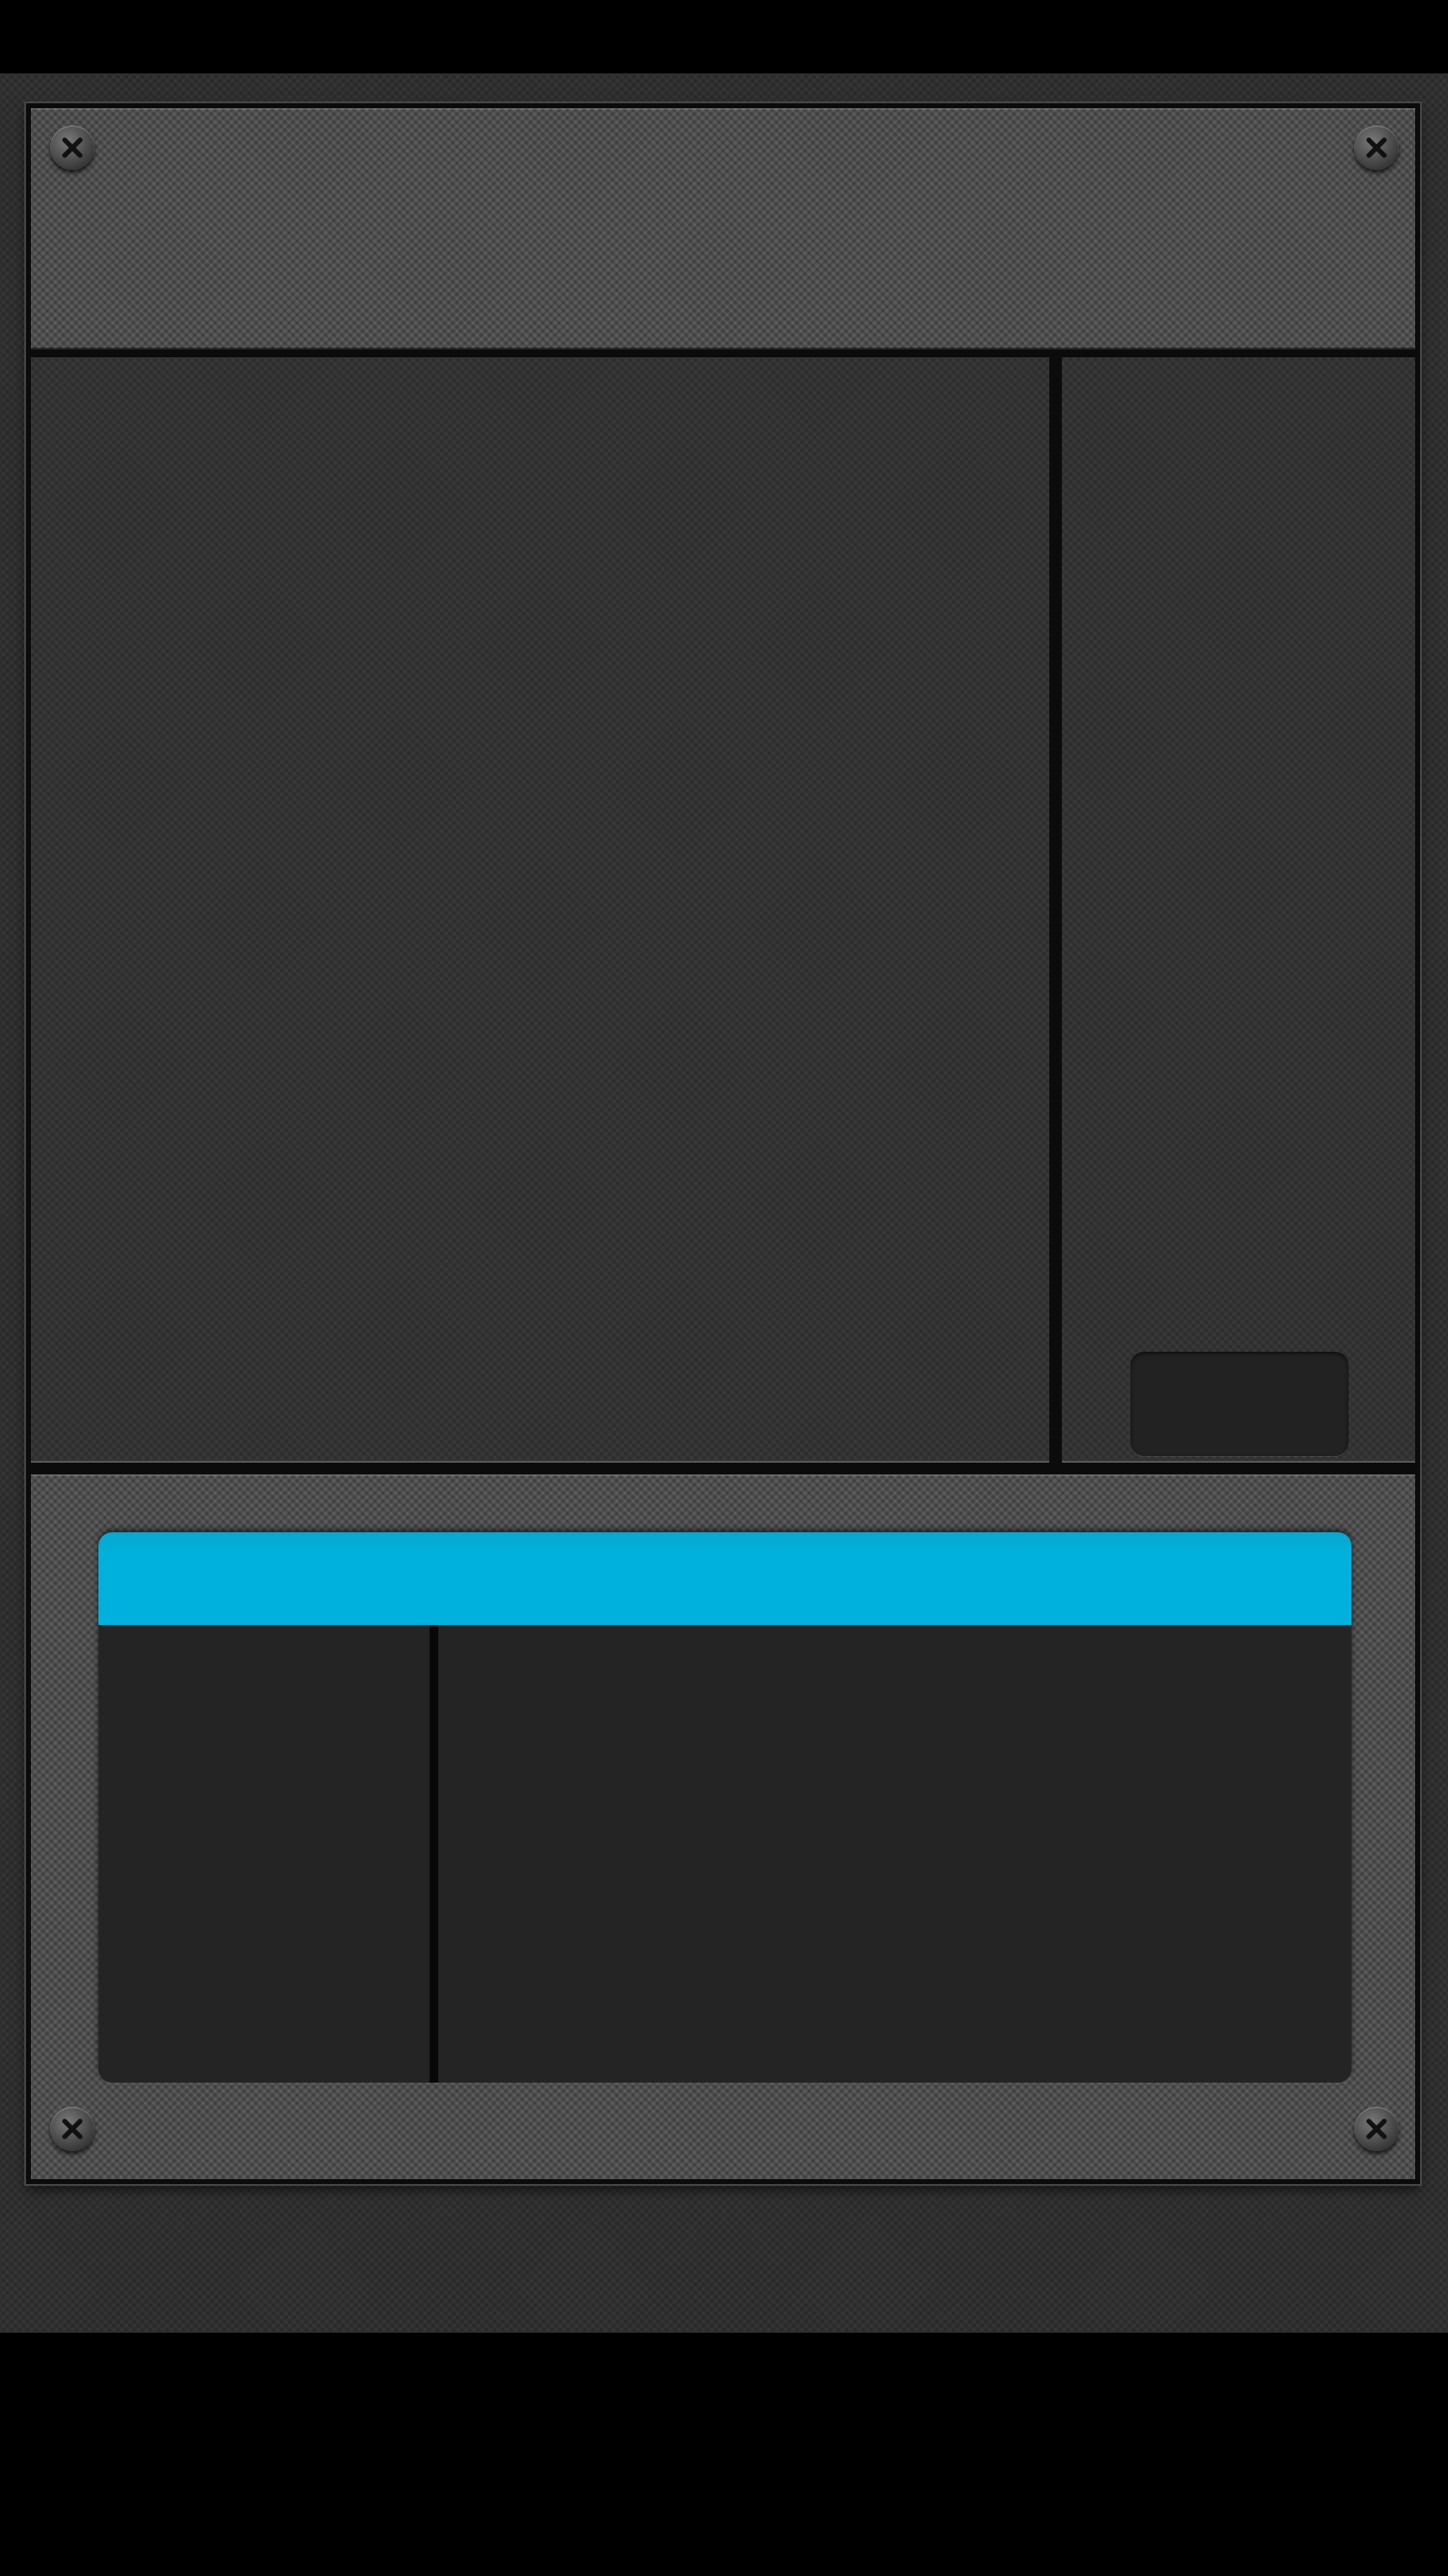 Image resolution: width=1448 pixels, height=2576 pixels. What do you see at coordinates (264, 1854) in the screenshot?
I see `card-left-pane` at bounding box center [264, 1854].